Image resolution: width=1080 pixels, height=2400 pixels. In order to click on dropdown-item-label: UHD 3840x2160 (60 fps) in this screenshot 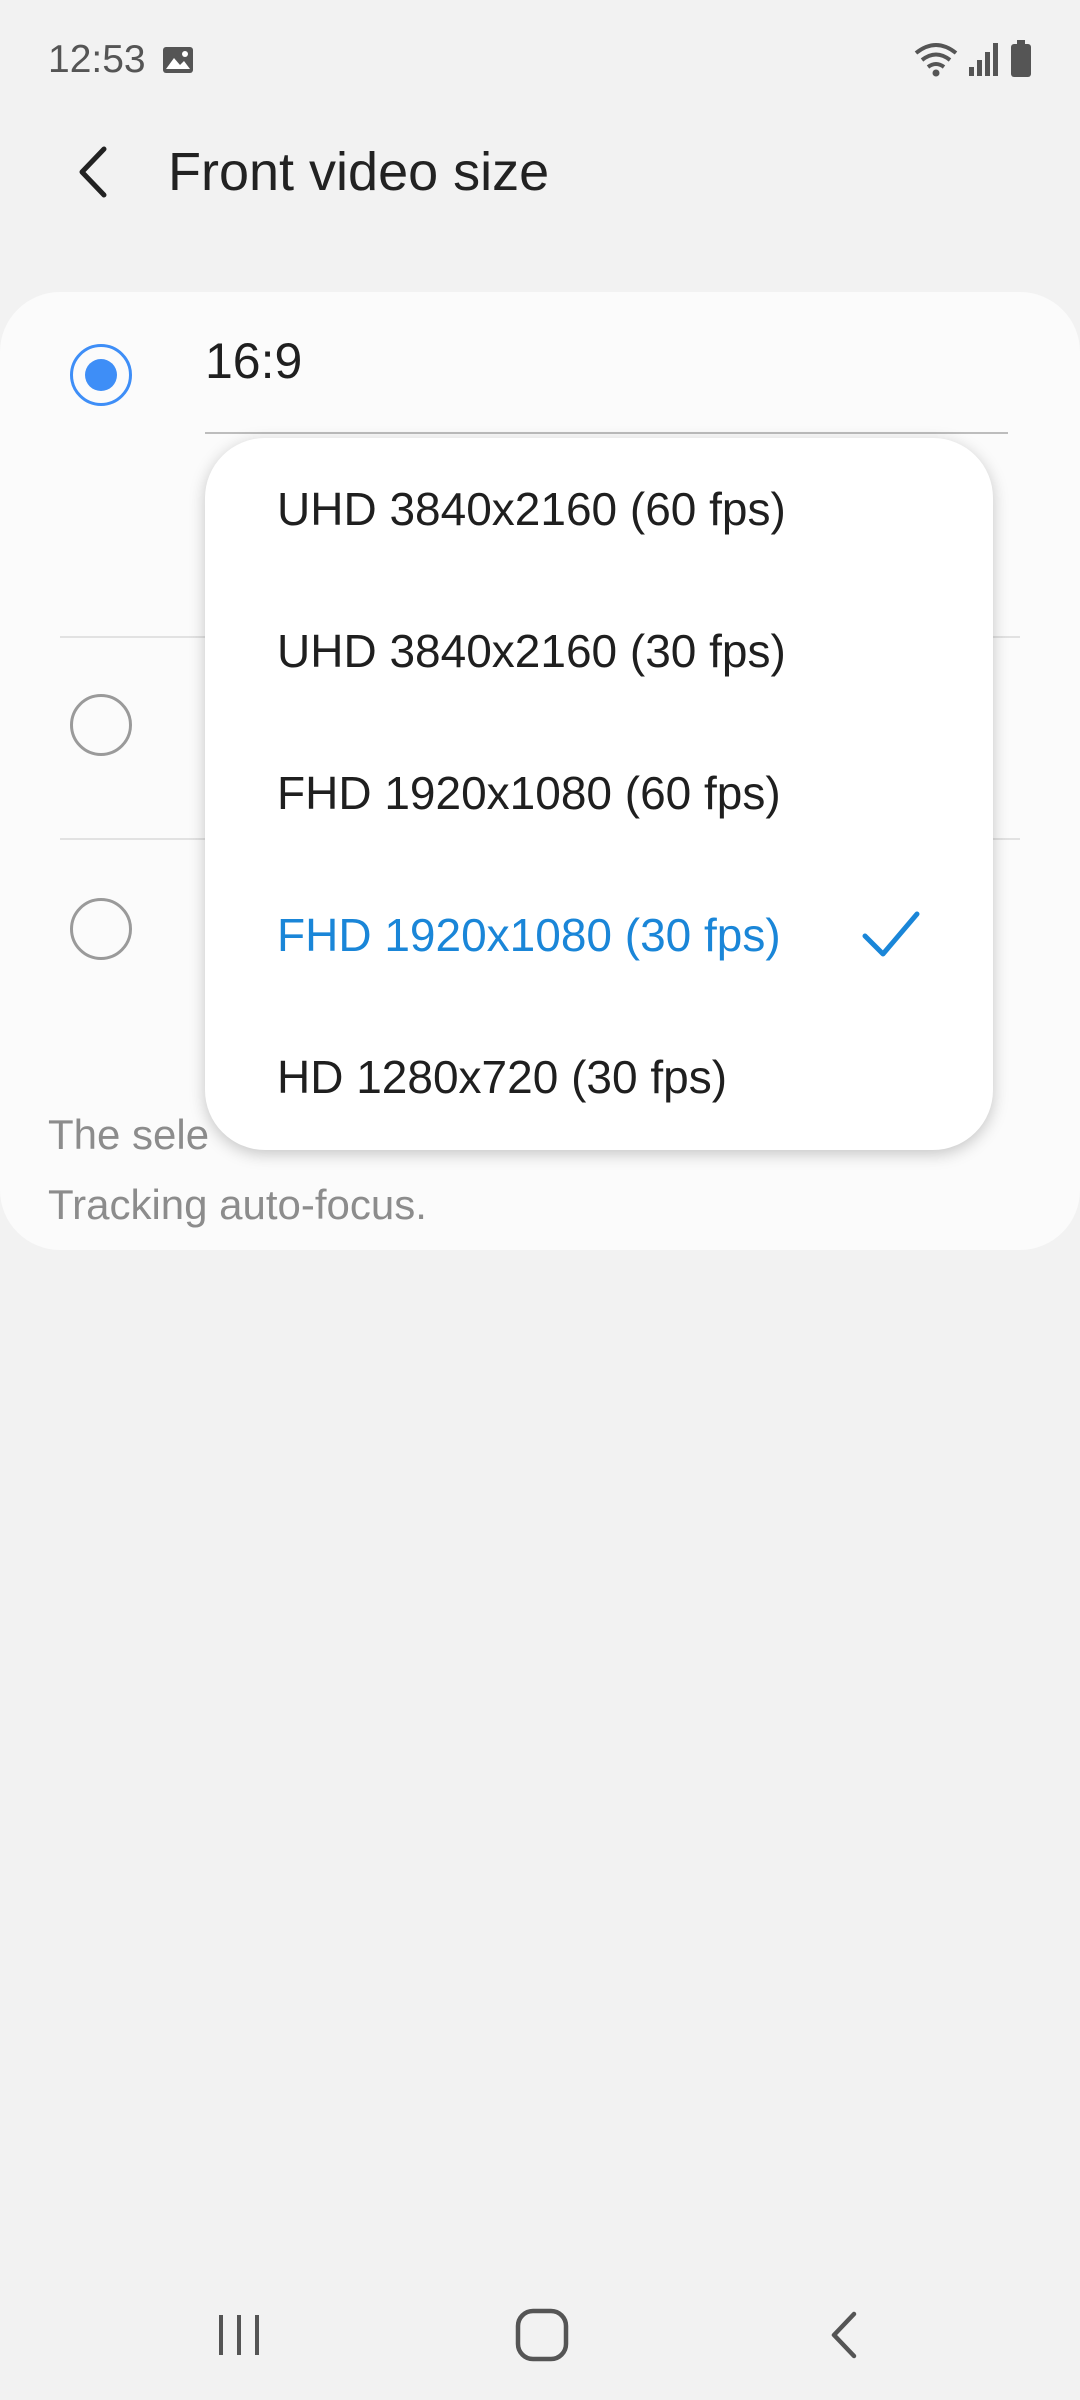, I will do `click(531, 509)`.